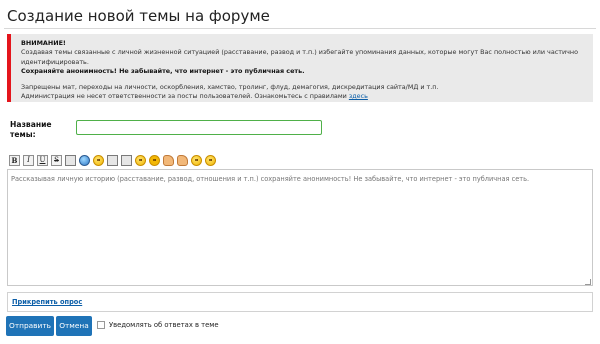  I want to click on italic-button: I, so click(28, 160).